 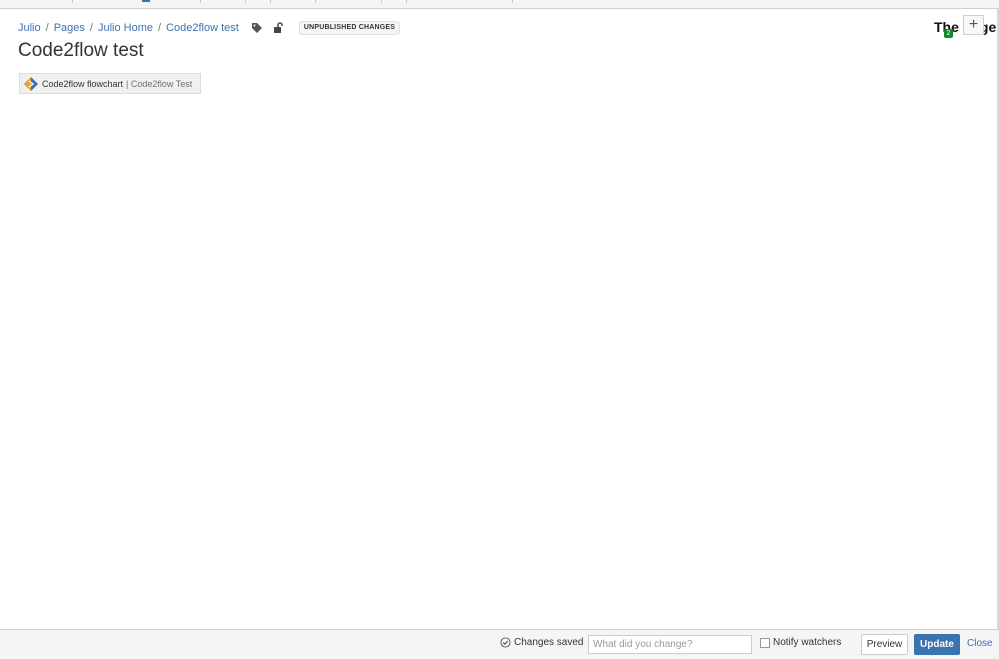 What do you see at coordinates (69, 28) in the screenshot?
I see `breadcrumb-pages: Pages` at bounding box center [69, 28].